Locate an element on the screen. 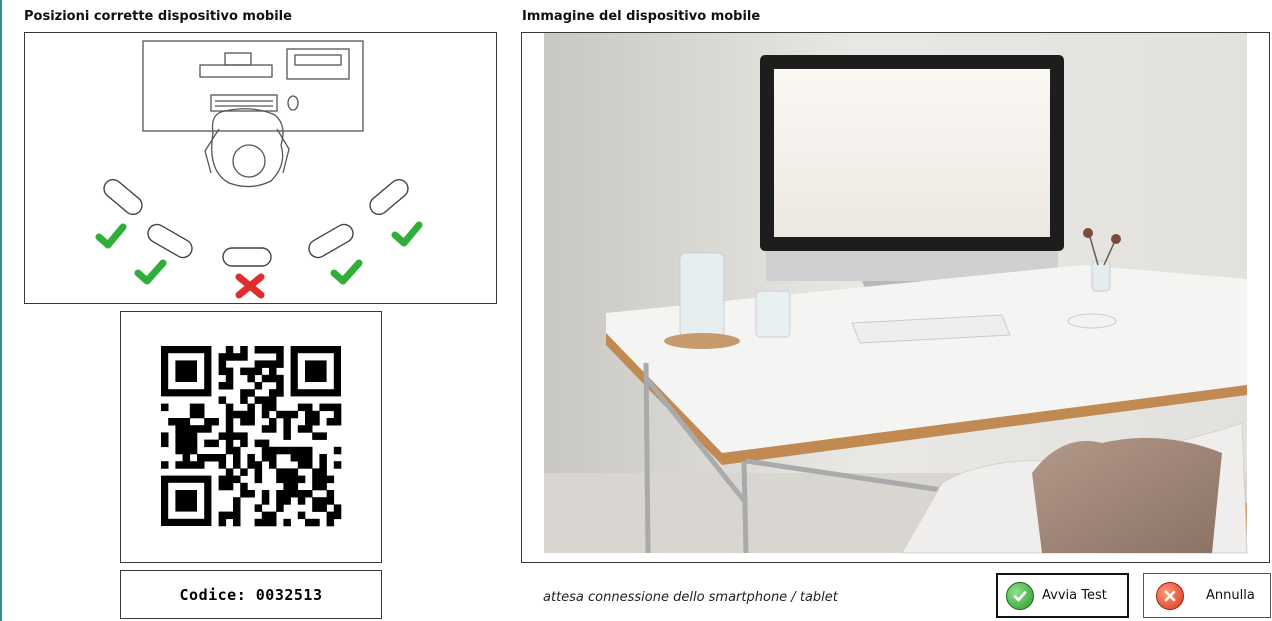 The height and width of the screenshot is (621, 1272). cancel-label: Annulla is located at coordinates (1230, 595).